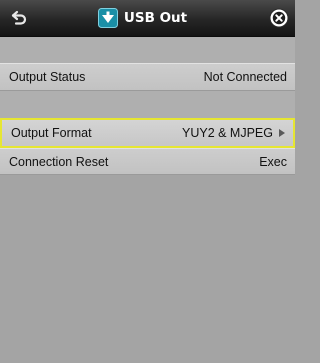 This screenshot has width=320, height=363. What do you see at coordinates (147, 133) in the screenshot?
I see `output-format-row: Output Format YUY2 & MJPEG` at bounding box center [147, 133].